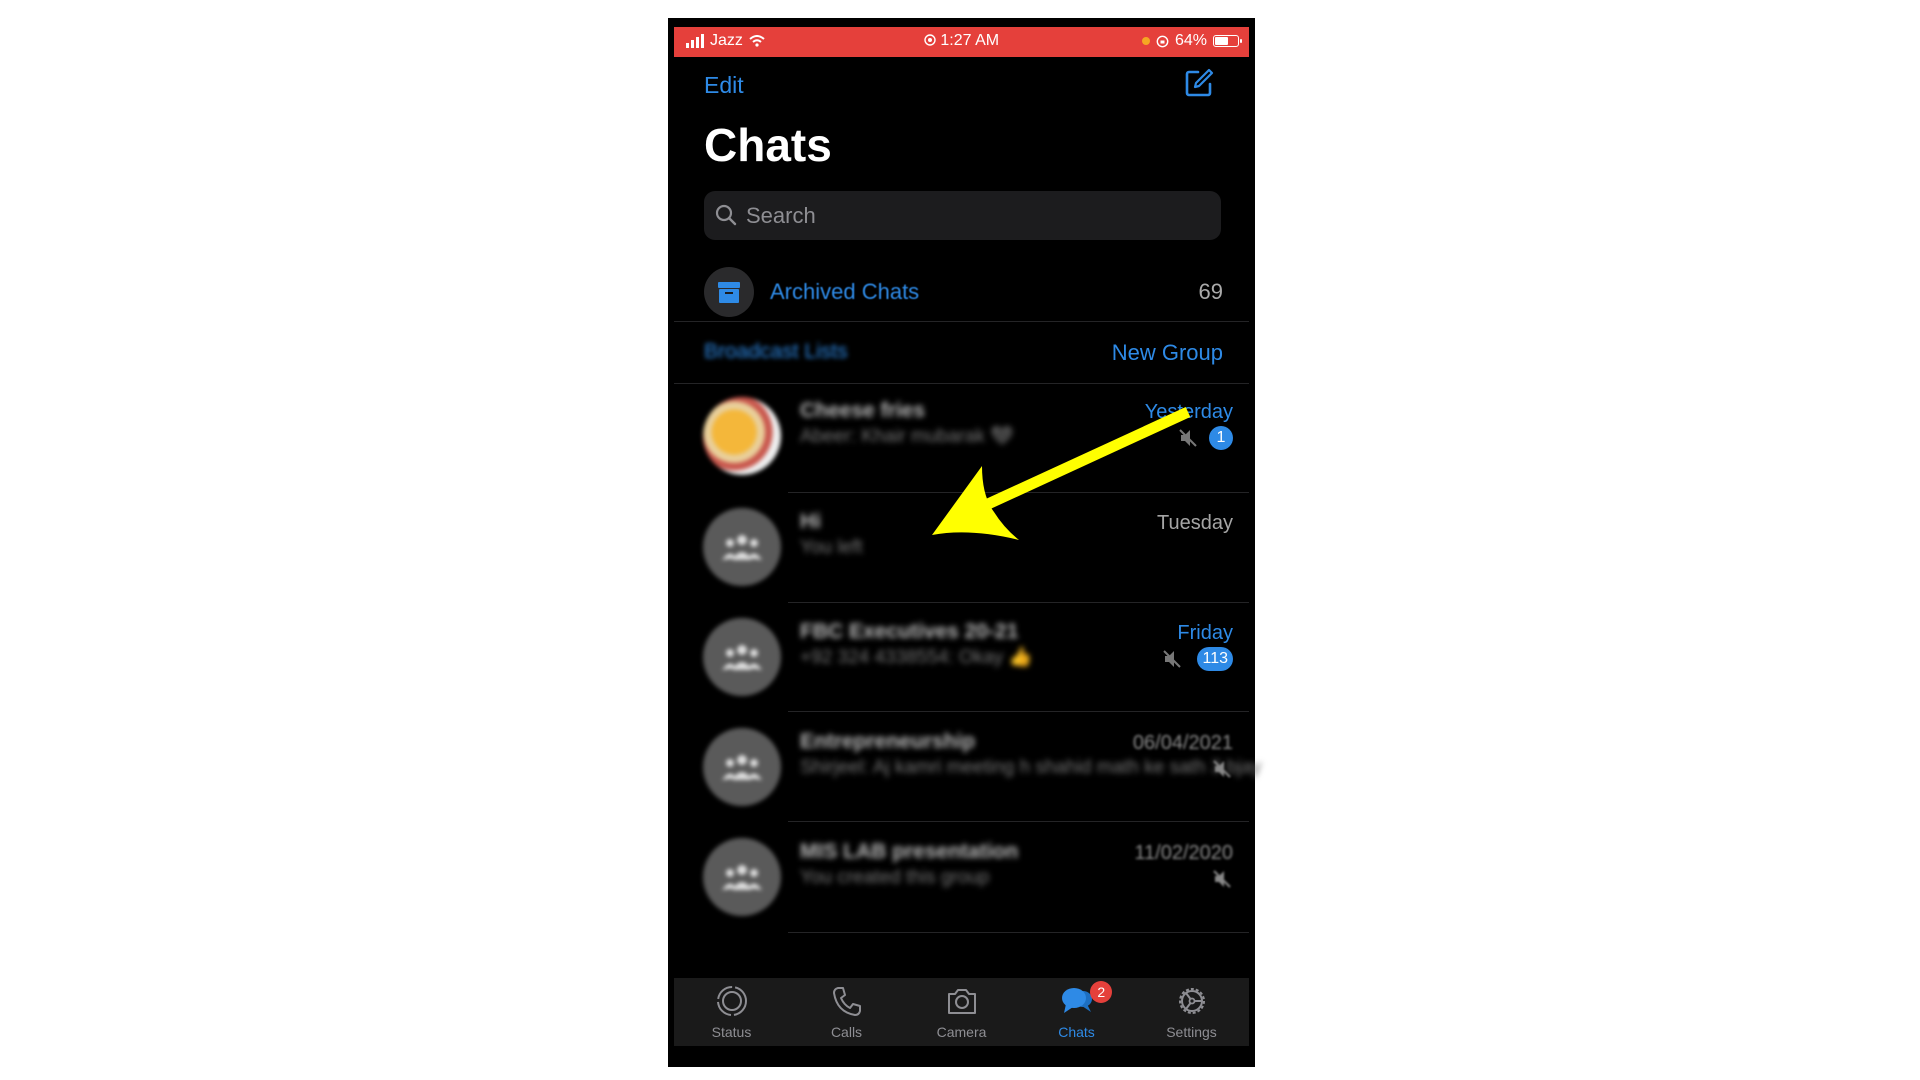 The width and height of the screenshot is (1920, 1080). I want to click on archived-chats-label: Archived Chats, so click(845, 291).